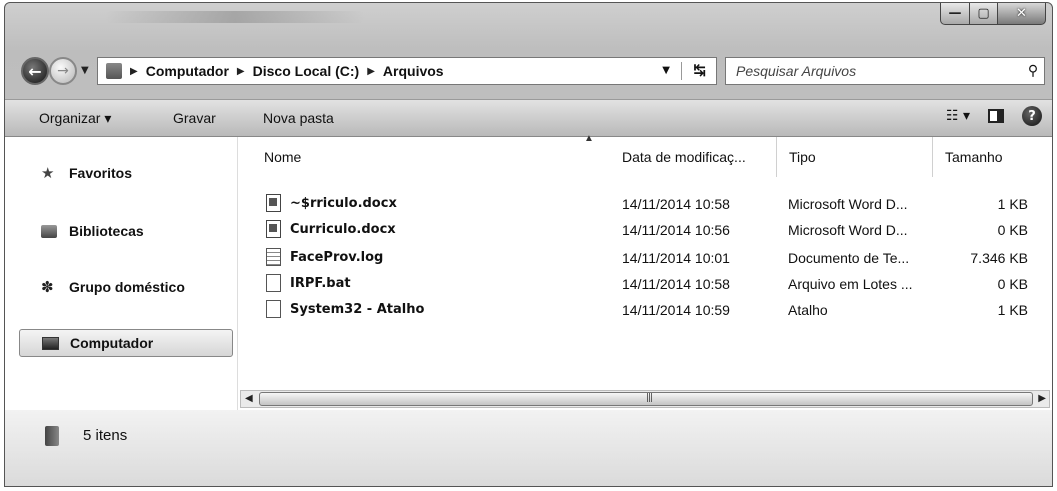 The image size is (1057, 491). Describe the element at coordinates (75, 118) in the screenshot. I see `organize-button: Organizar ▾` at that location.